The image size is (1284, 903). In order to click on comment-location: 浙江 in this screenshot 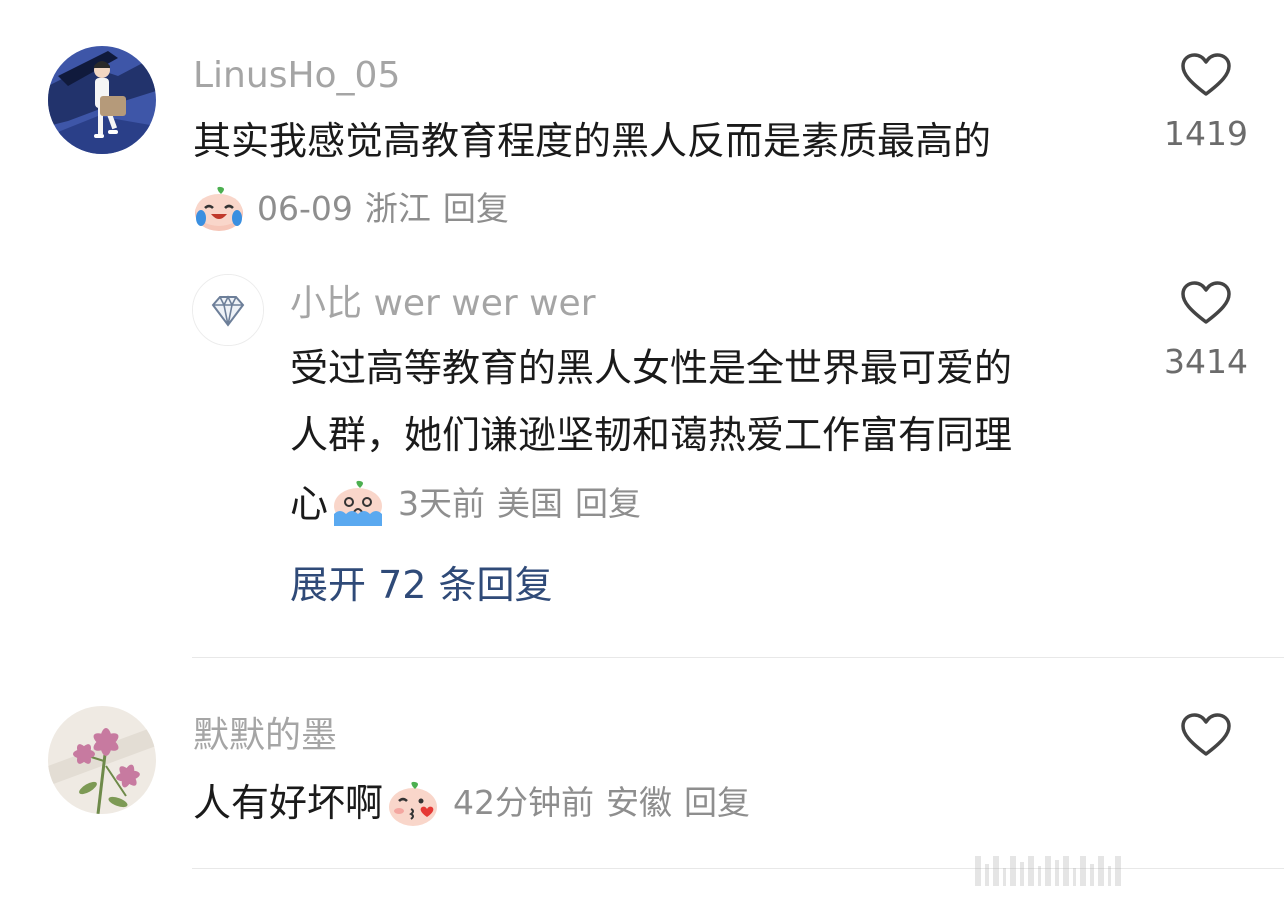, I will do `click(397, 208)`.